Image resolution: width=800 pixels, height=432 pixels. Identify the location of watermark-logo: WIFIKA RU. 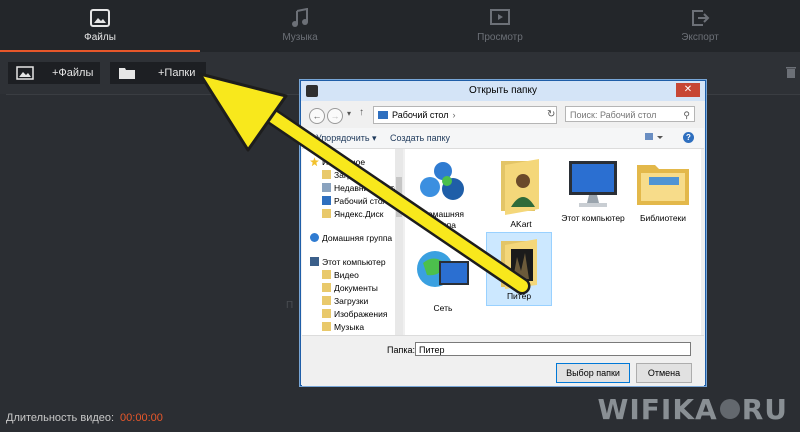
(692, 409).